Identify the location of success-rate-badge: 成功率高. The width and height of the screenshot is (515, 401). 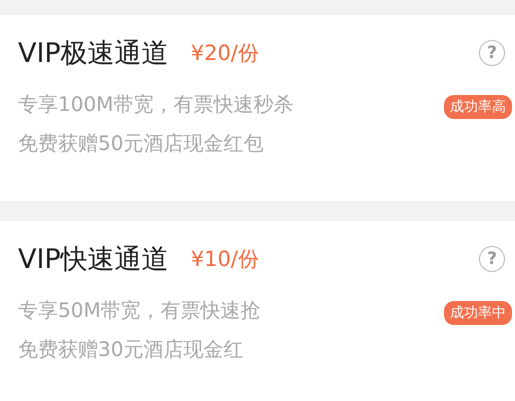
(478, 107).